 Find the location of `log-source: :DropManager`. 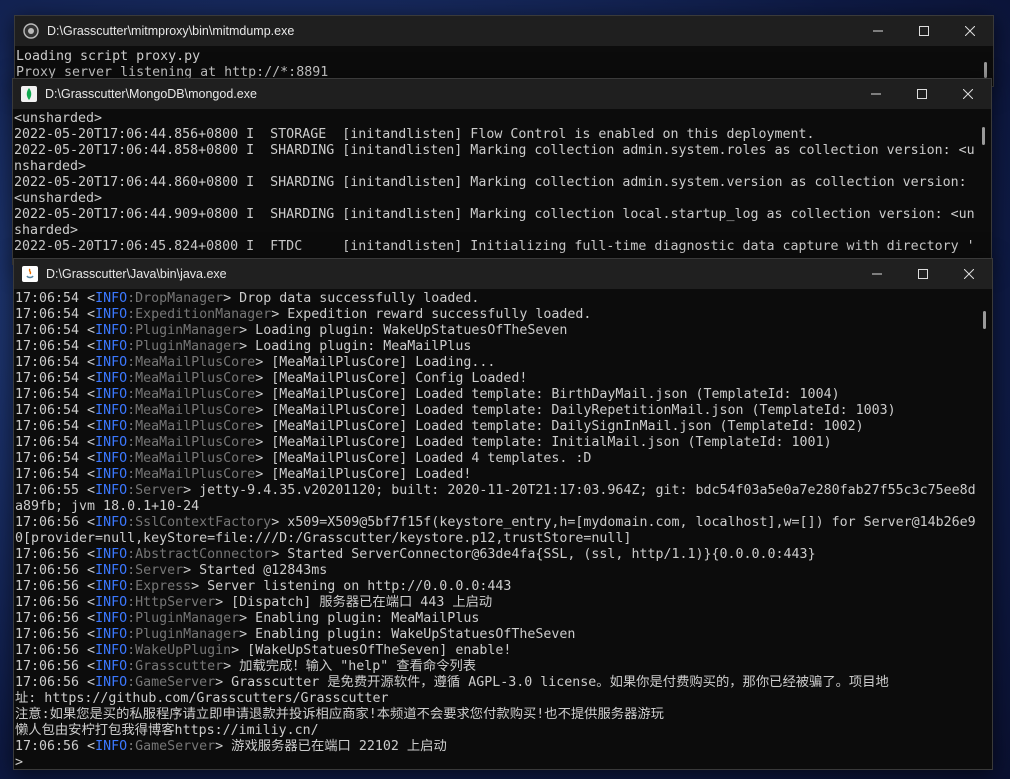

log-source: :DropManager is located at coordinates (175, 298).